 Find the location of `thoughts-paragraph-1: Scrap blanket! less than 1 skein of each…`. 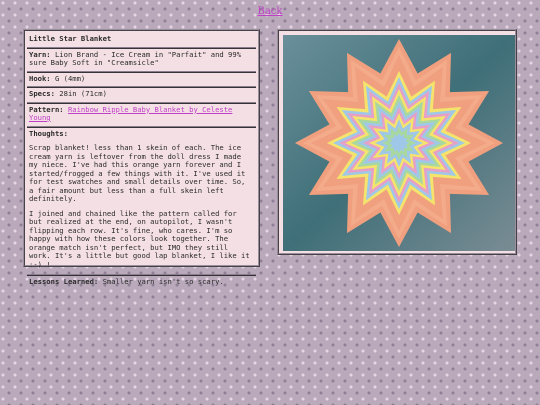

thoughts-paragraph-1: Scrap blanket! less than 1 skein of each… is located at coordinates (137, 173).